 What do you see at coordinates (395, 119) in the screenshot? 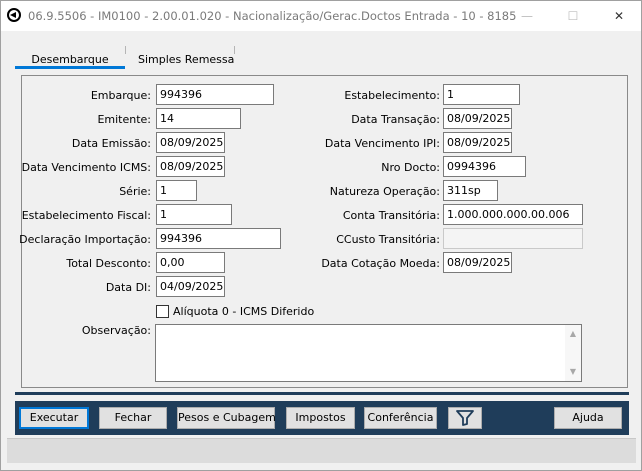
I see `data-transacao-label: Data Transação:` at bounding box center [395, 119].